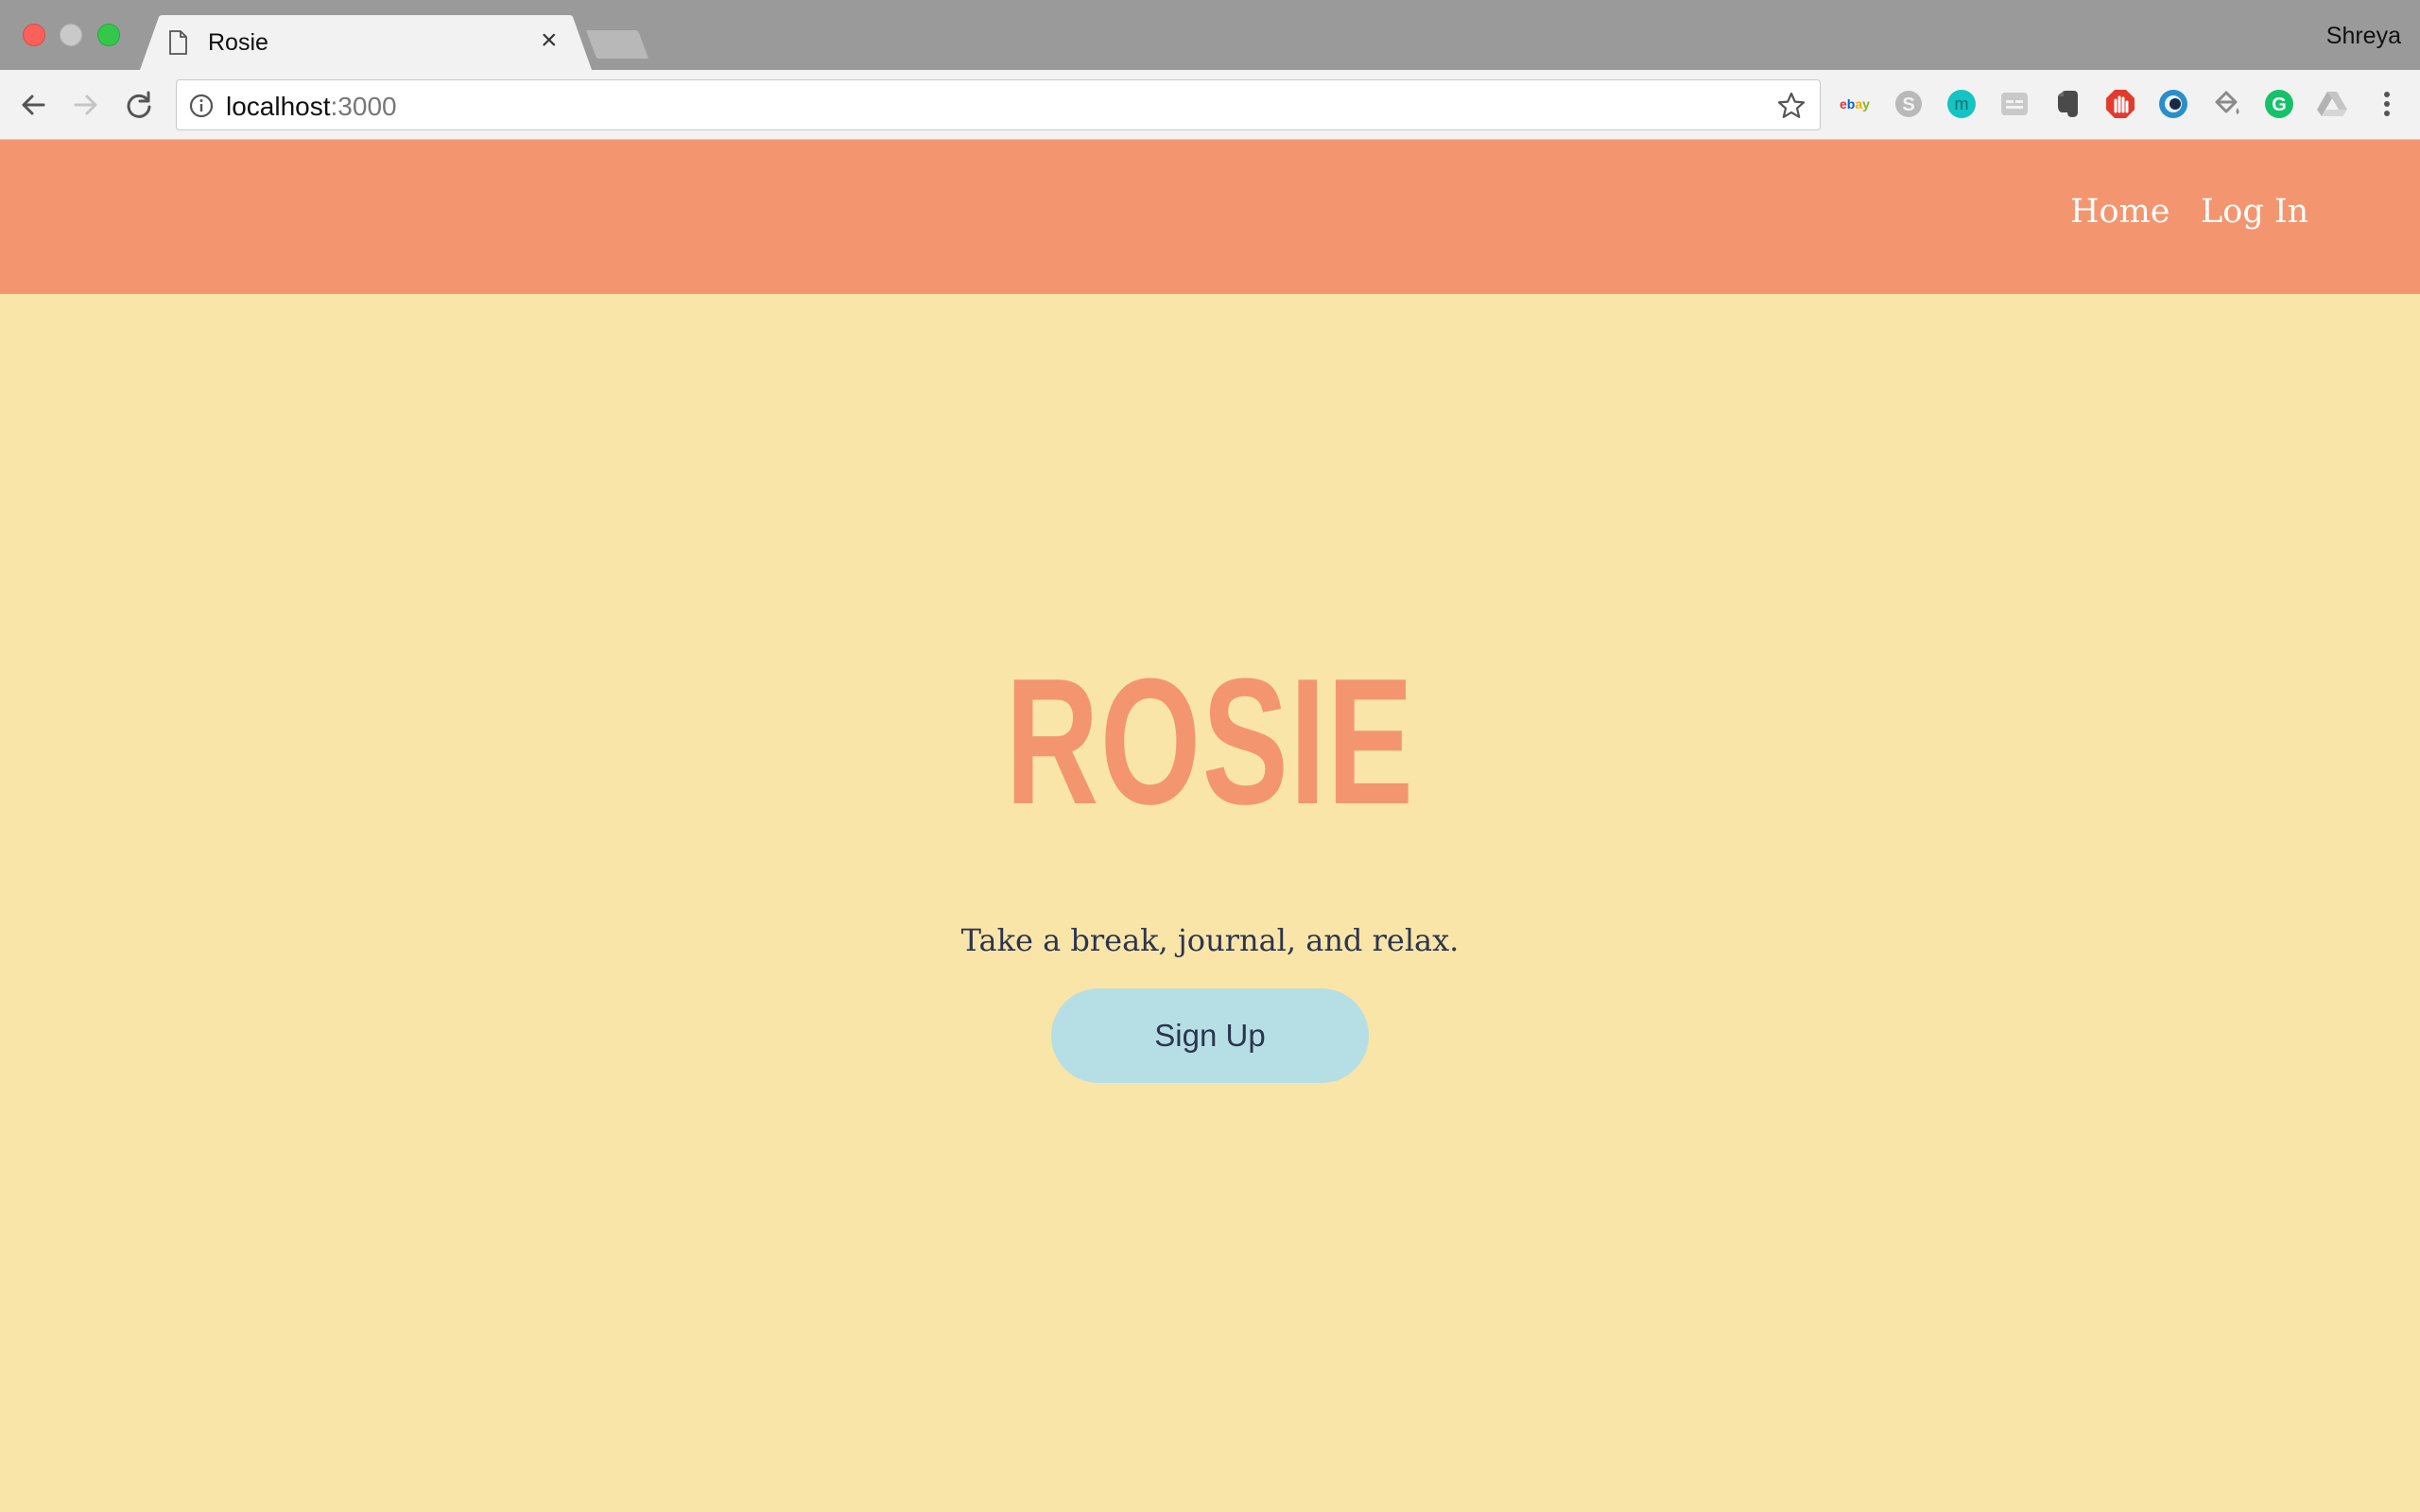  I want to click on svg-text: m, so click(1962, 103).